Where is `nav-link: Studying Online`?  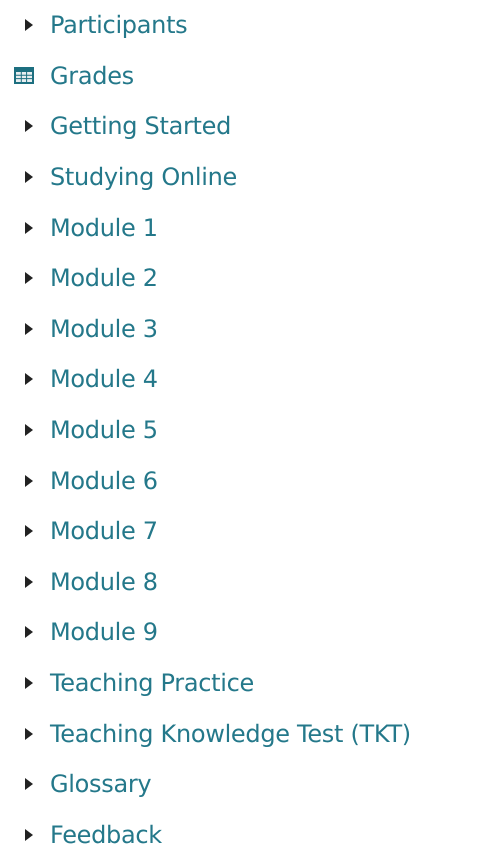
nav-link: Studying Online is located at coordinates (143, 177).